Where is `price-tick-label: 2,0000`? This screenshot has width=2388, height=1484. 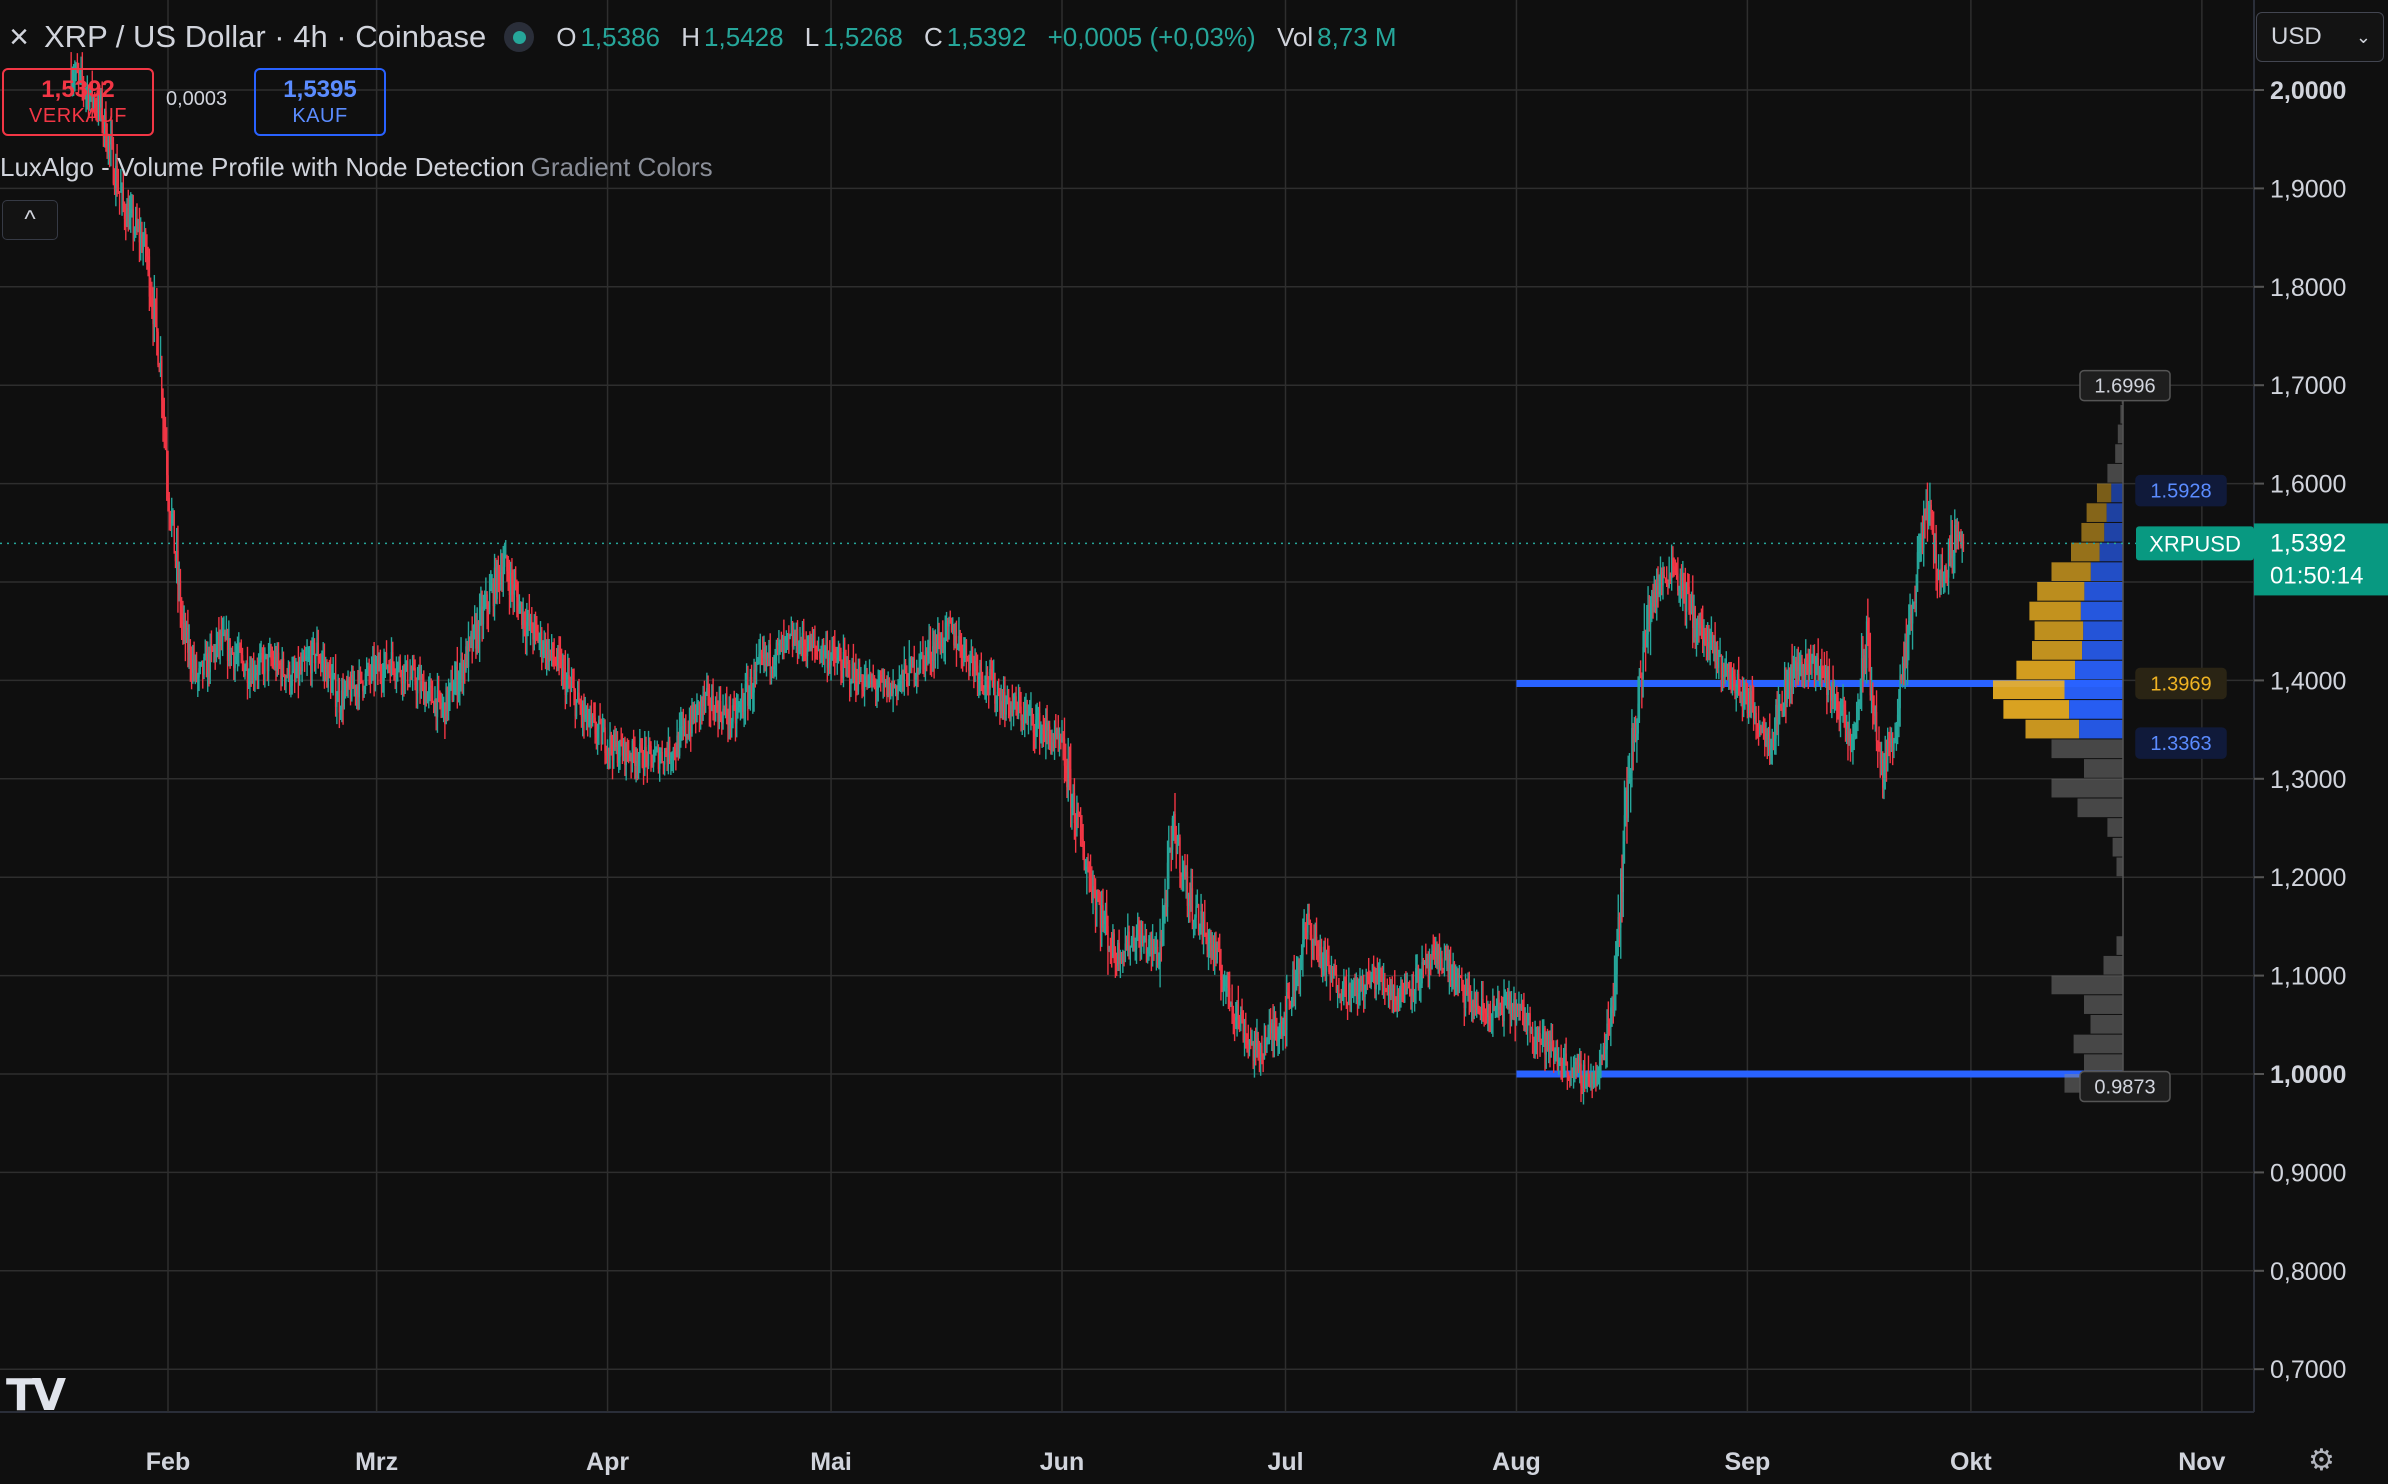
price-tick-label: 2,0000 is located at coordinates (2308, 91).